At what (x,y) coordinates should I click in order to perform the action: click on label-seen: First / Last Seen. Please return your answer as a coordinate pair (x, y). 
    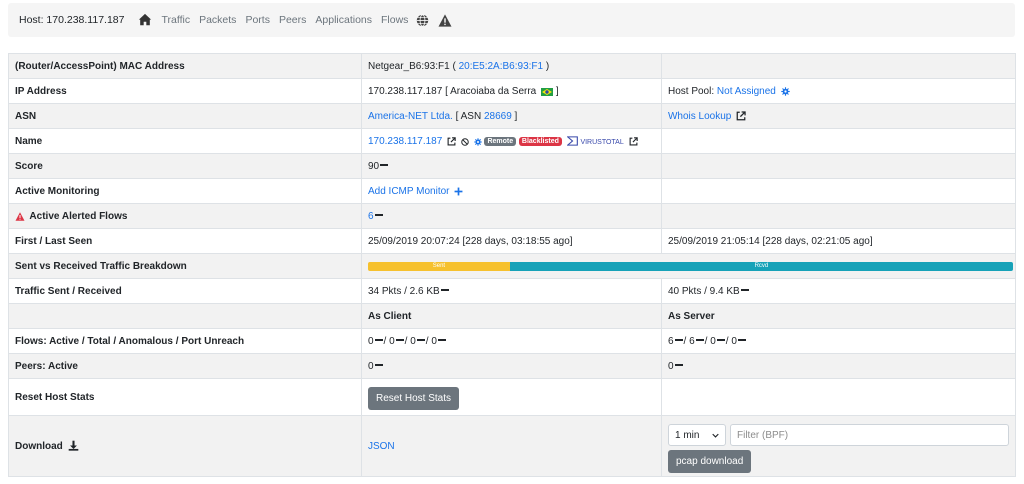
    Looking at the image, I should click on (185, 241).